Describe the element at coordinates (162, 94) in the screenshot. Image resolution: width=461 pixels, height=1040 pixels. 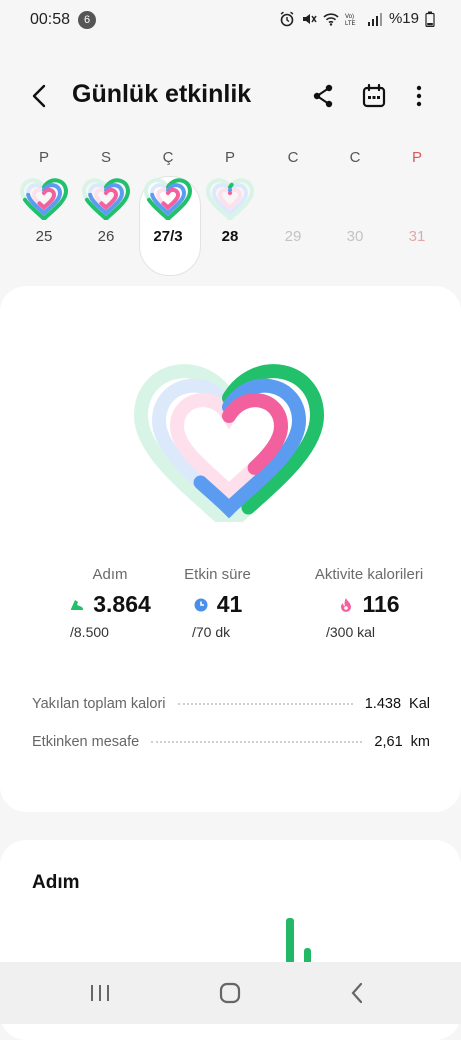
I see `page-title: Günlük etkinlik` at that location.